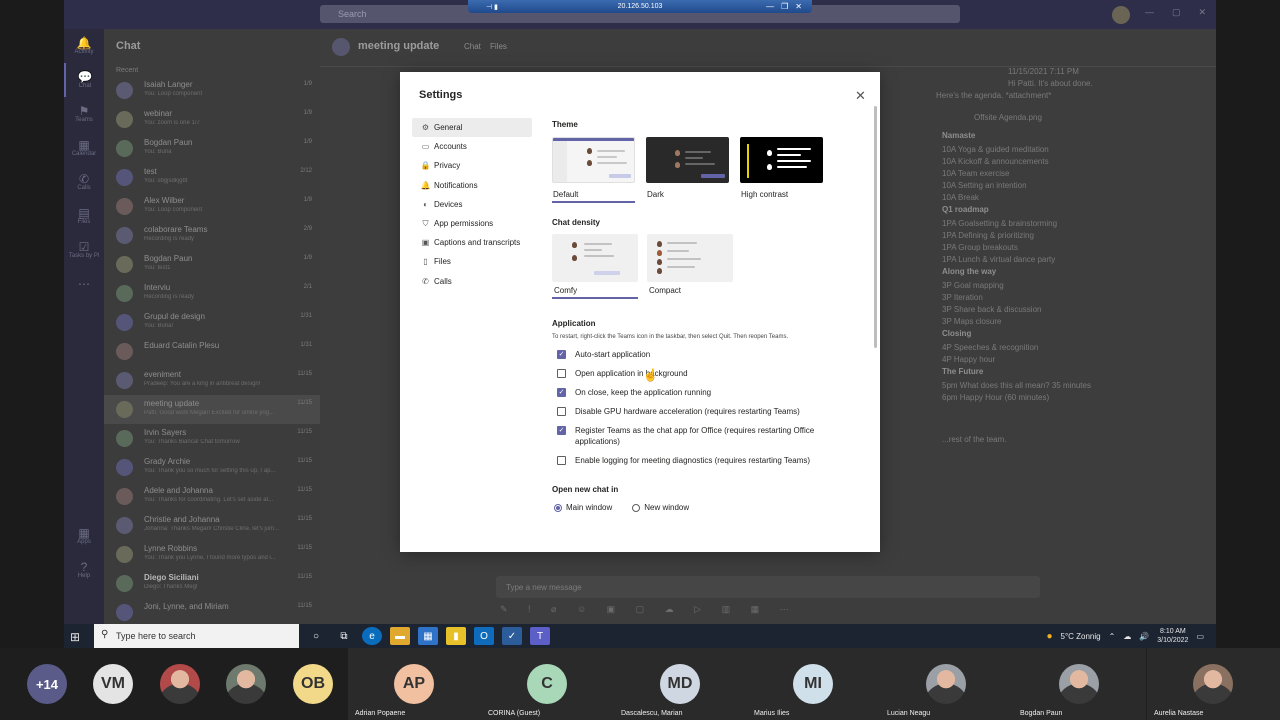  I want to click on rdp-restore-icon: ❐, so click(784, 6).